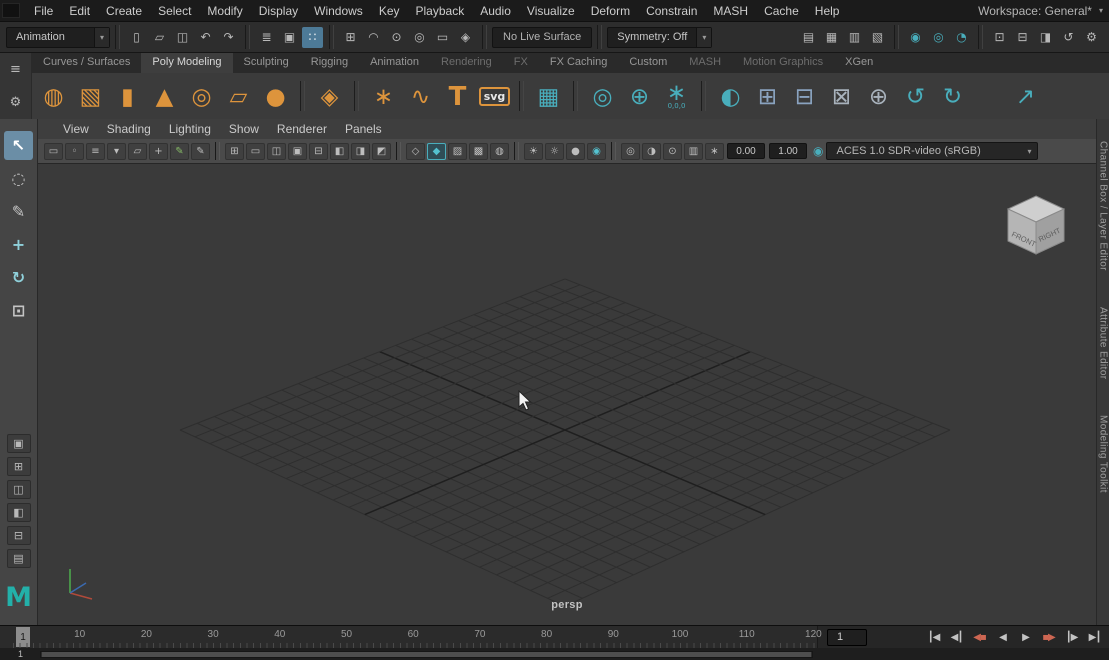 This screenshot has width=1109, height=660. What do you see at coordinates (466, 63) in the screenshot?
I see `shelf-tab: Rendering` at bounding box center [466, 63].